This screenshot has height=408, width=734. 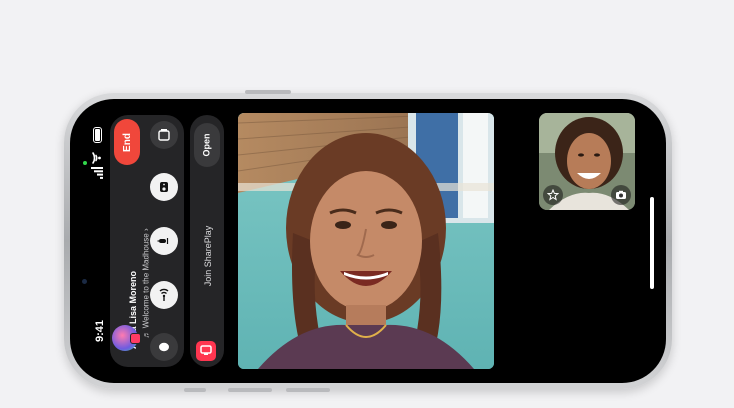 I want to click on message-button, so click(x=164, y=347).